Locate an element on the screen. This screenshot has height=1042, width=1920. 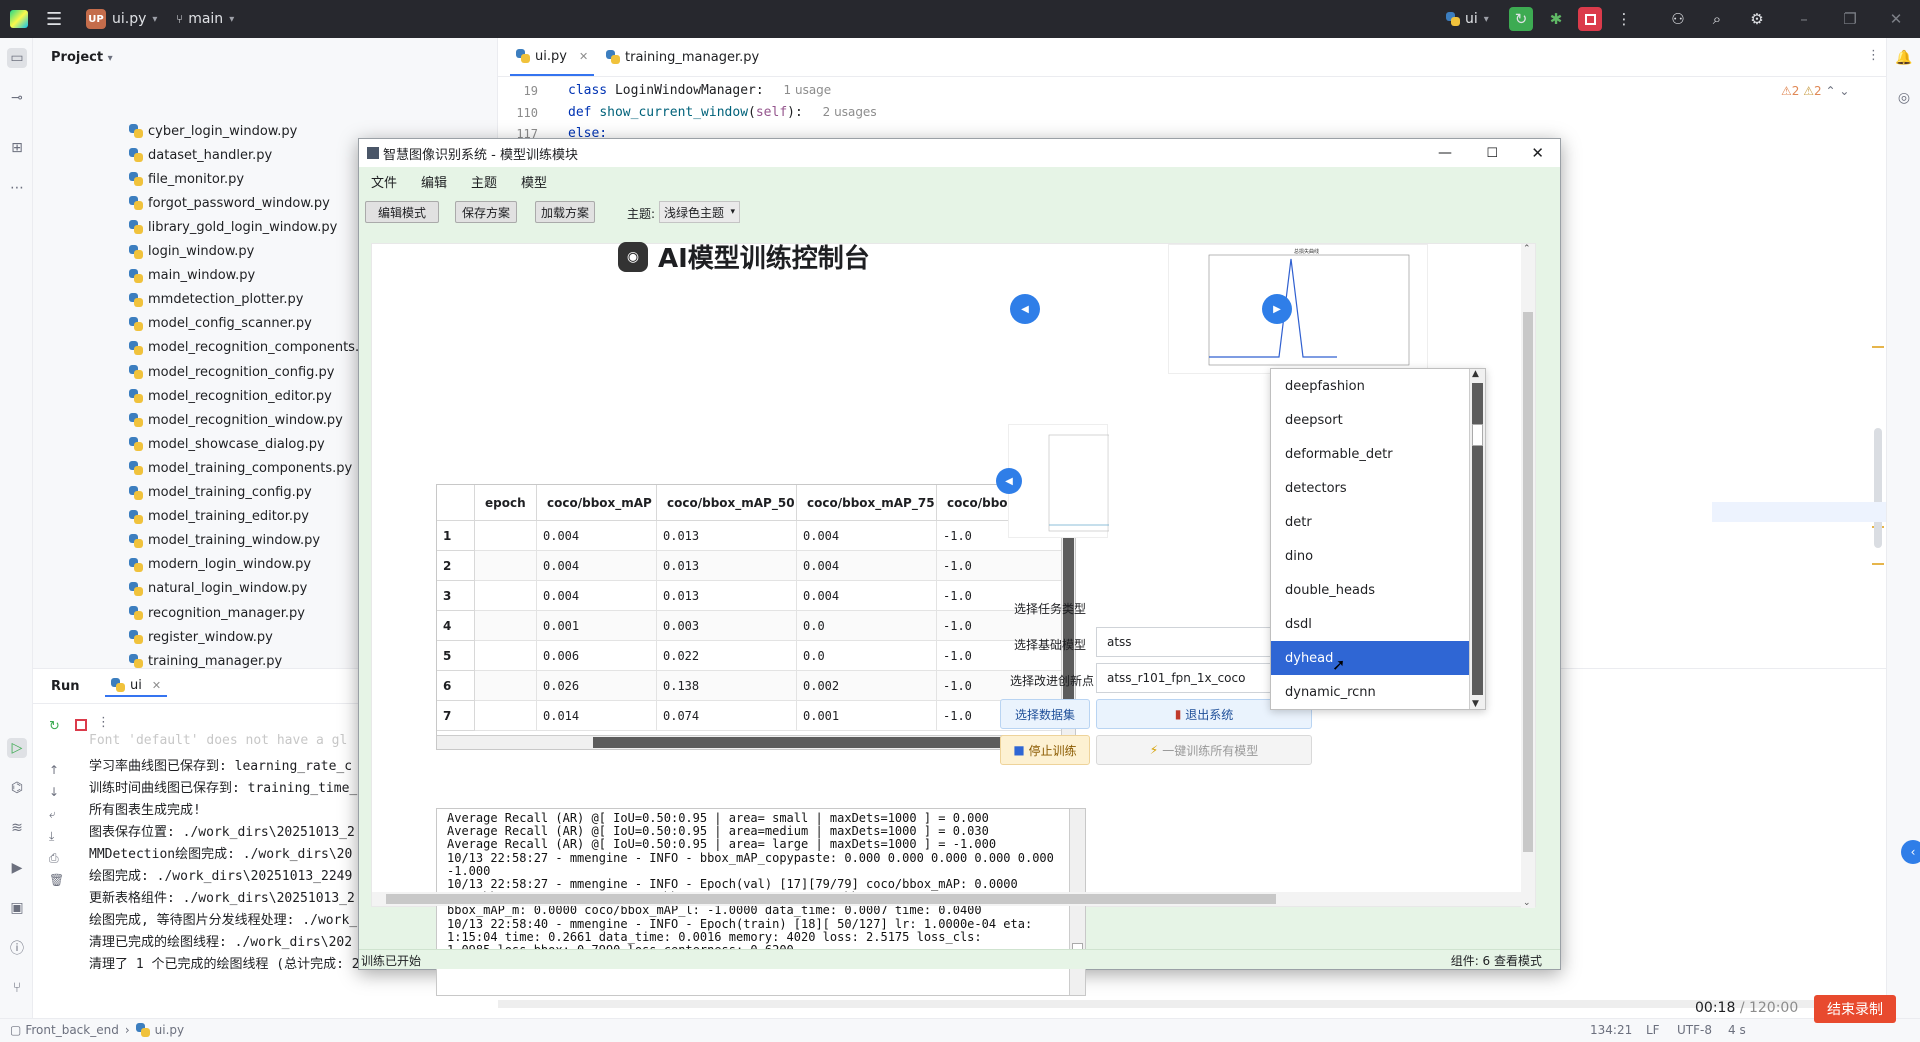
stop-training-button: ■ 停止训练 is located at coordinates (1045, 750).